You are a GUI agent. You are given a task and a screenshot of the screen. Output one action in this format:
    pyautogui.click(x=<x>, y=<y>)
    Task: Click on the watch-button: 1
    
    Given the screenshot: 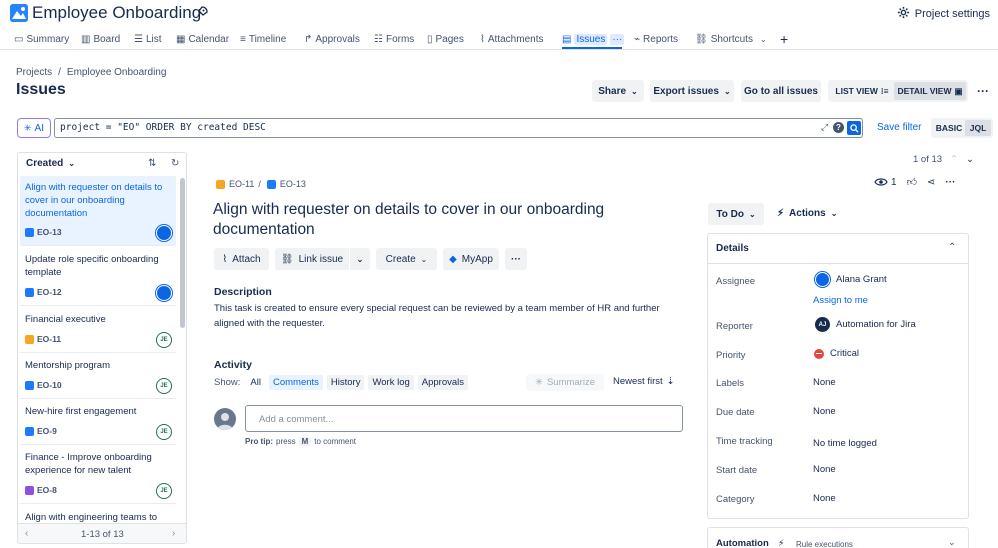 What is the action you would take?
    pyautogui.click(x=885, y=182)
    